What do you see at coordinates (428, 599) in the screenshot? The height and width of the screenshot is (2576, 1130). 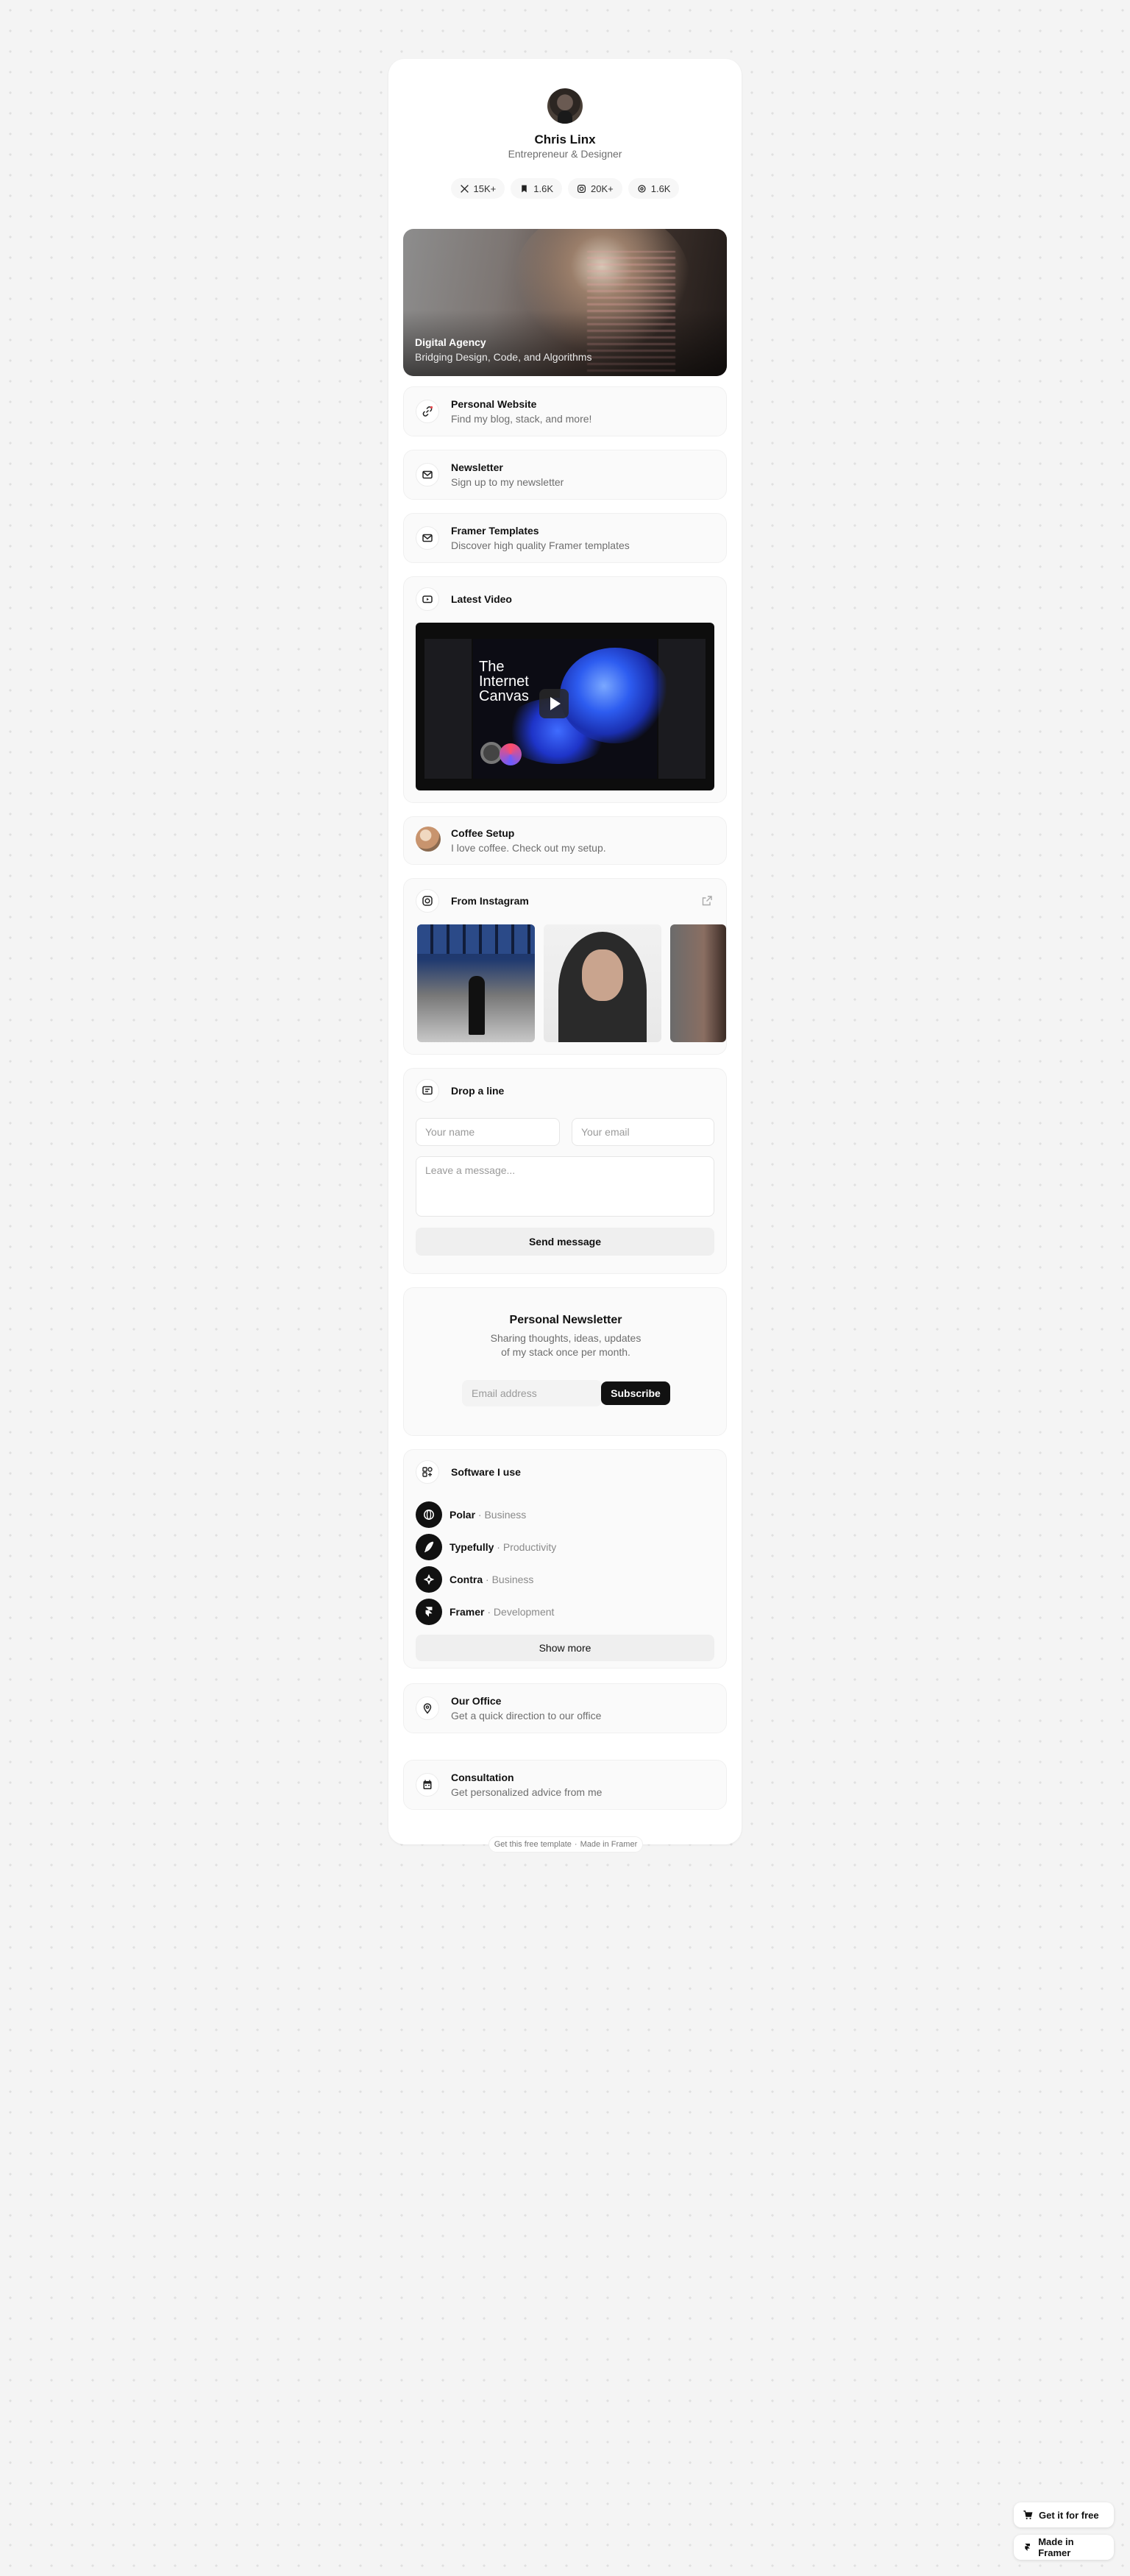 I see `youtube-icon` at bounding box center [428, 599].